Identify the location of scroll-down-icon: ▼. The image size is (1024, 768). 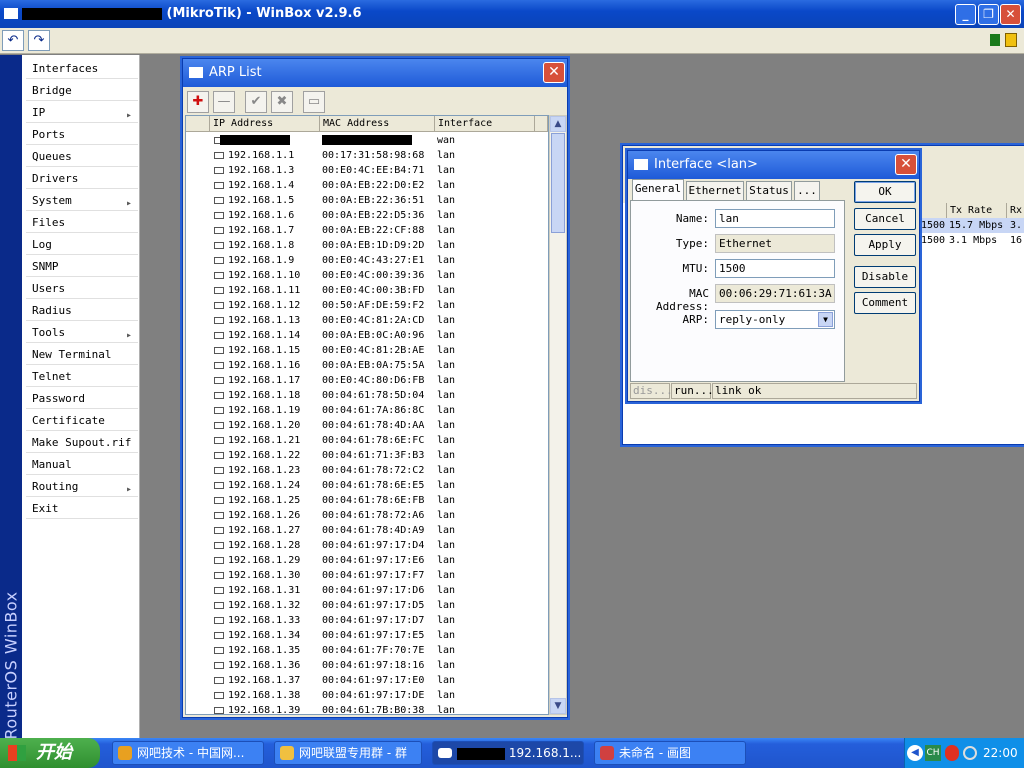
(558, 706).